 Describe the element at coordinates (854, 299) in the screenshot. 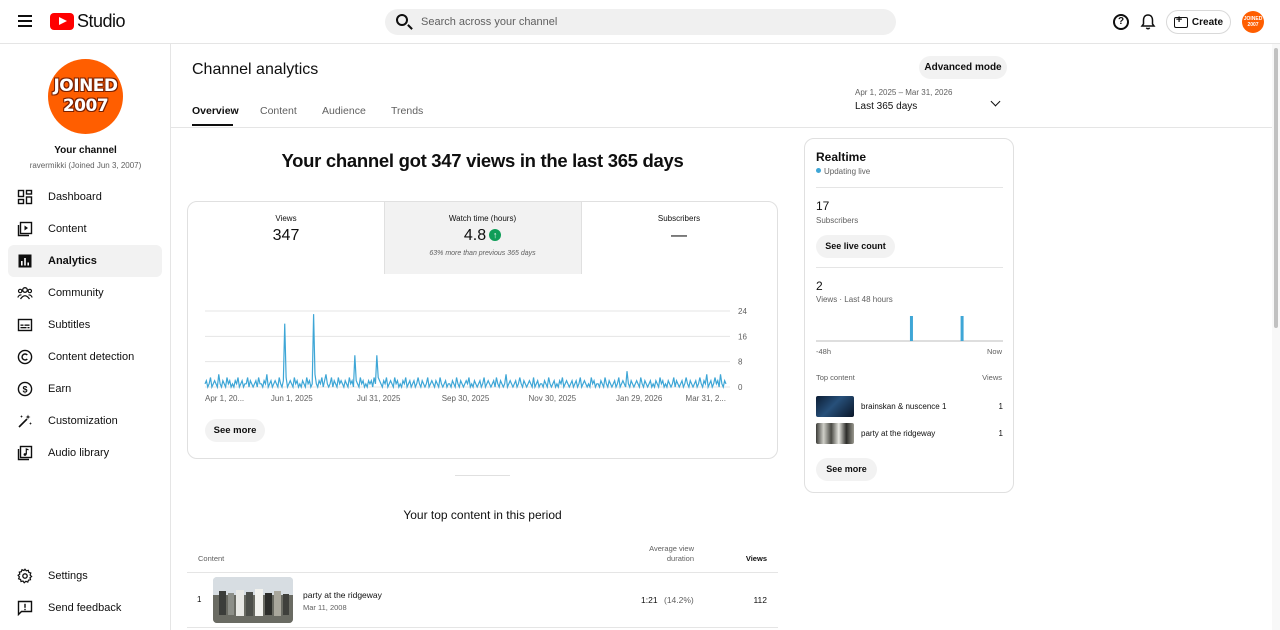

I see `realtime-views-label: Views · Last 48 hours` at that location.